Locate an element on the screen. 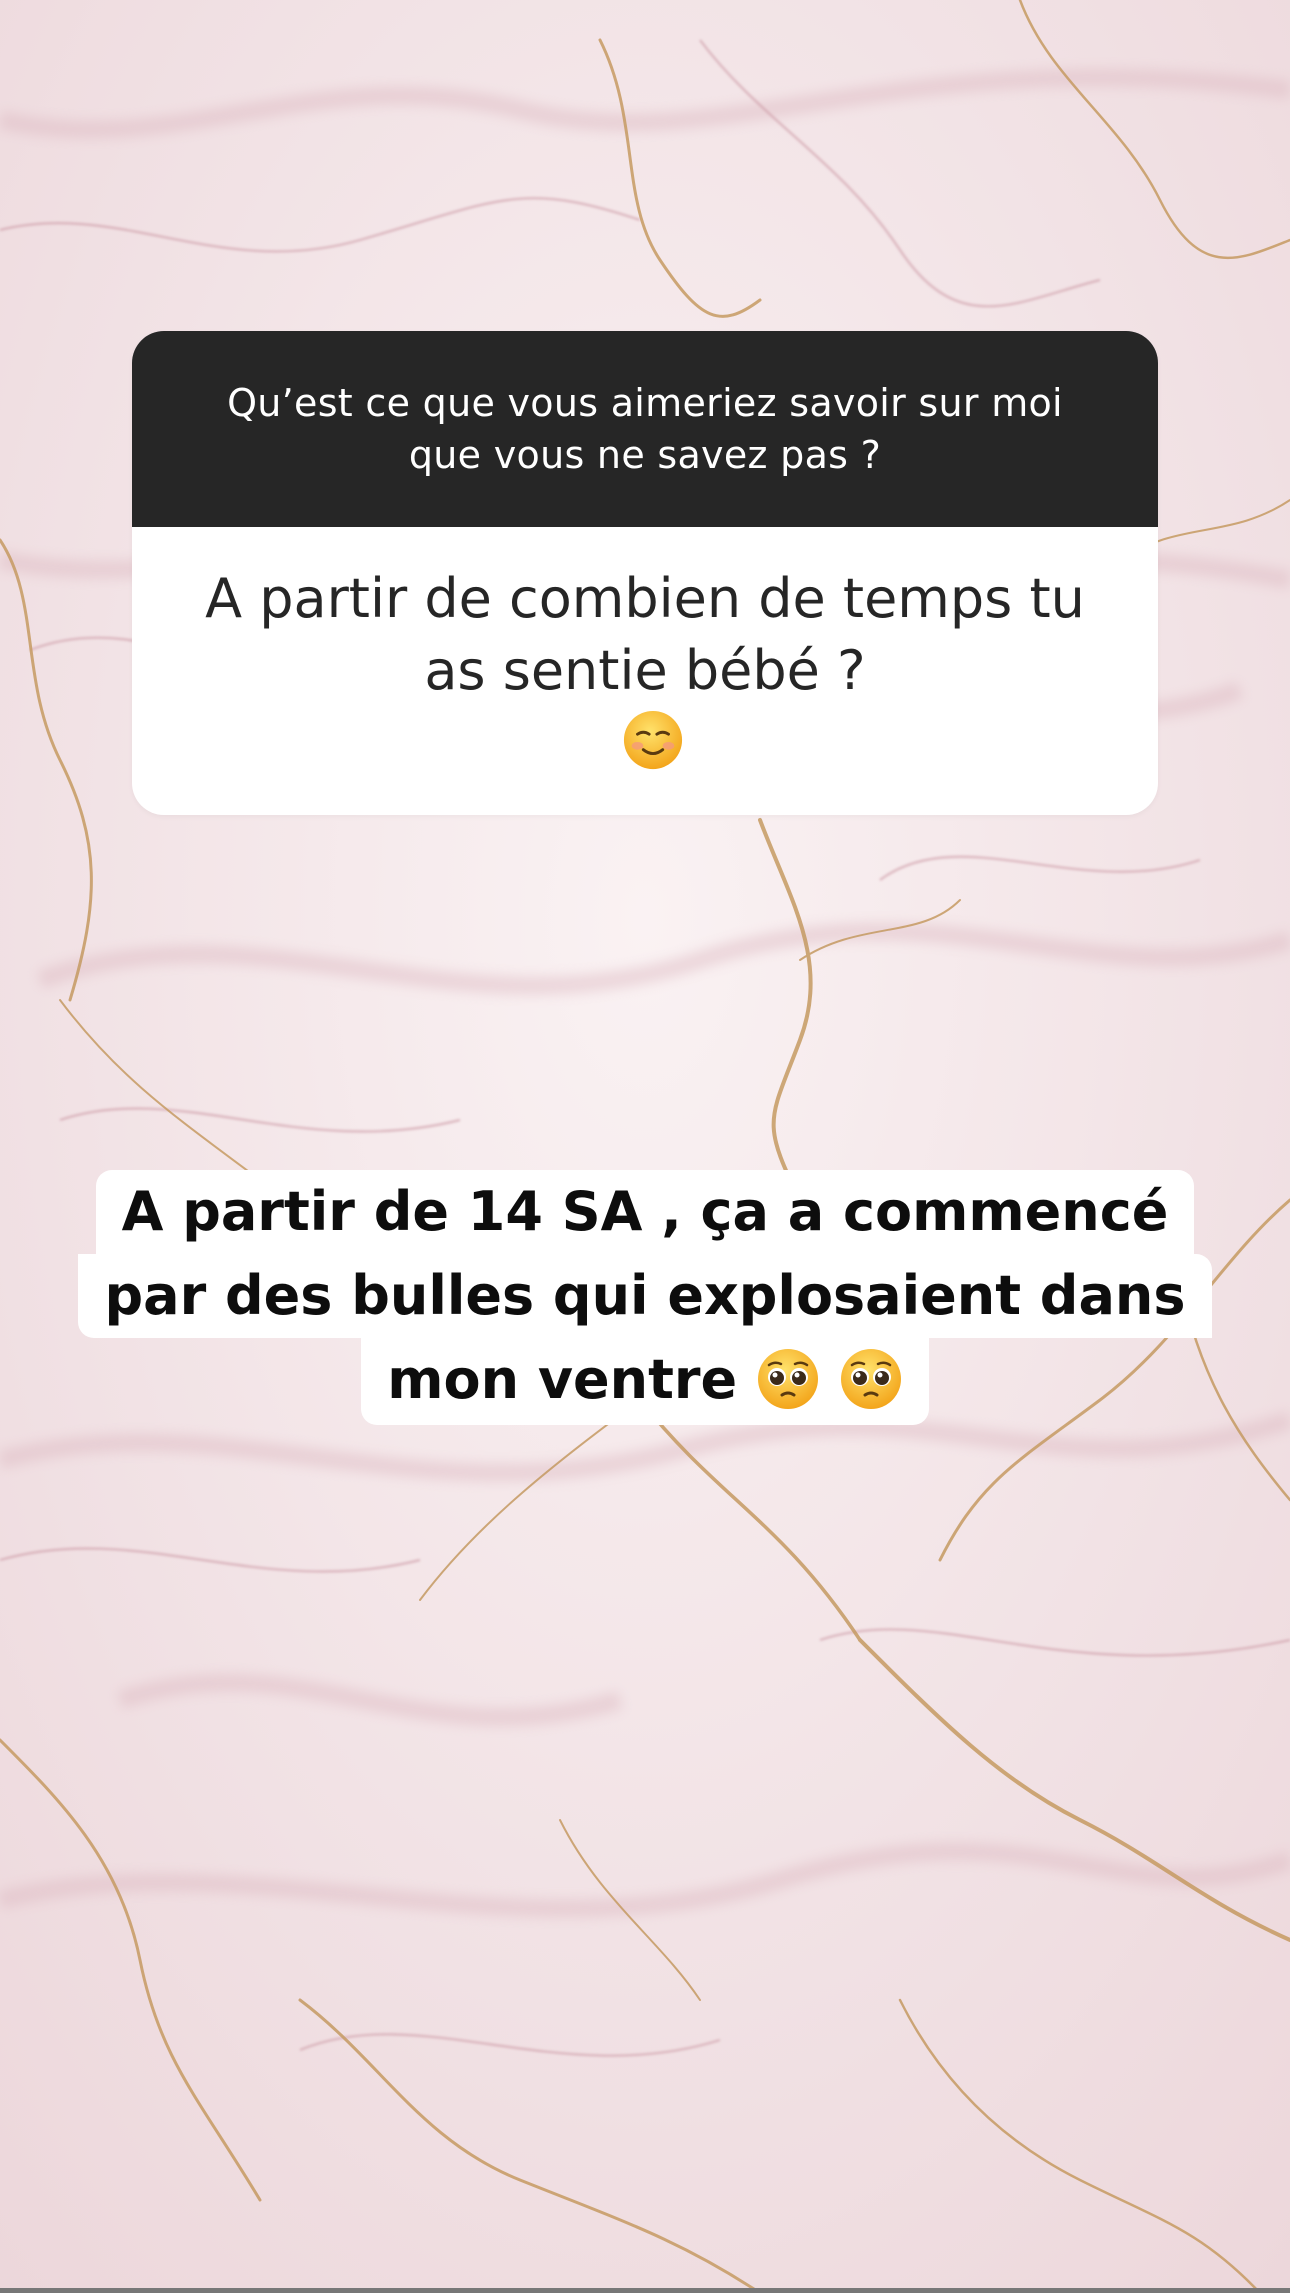  answer-line-2: par des bulles qui explosaient dans is located at coordinates (645, 1296).